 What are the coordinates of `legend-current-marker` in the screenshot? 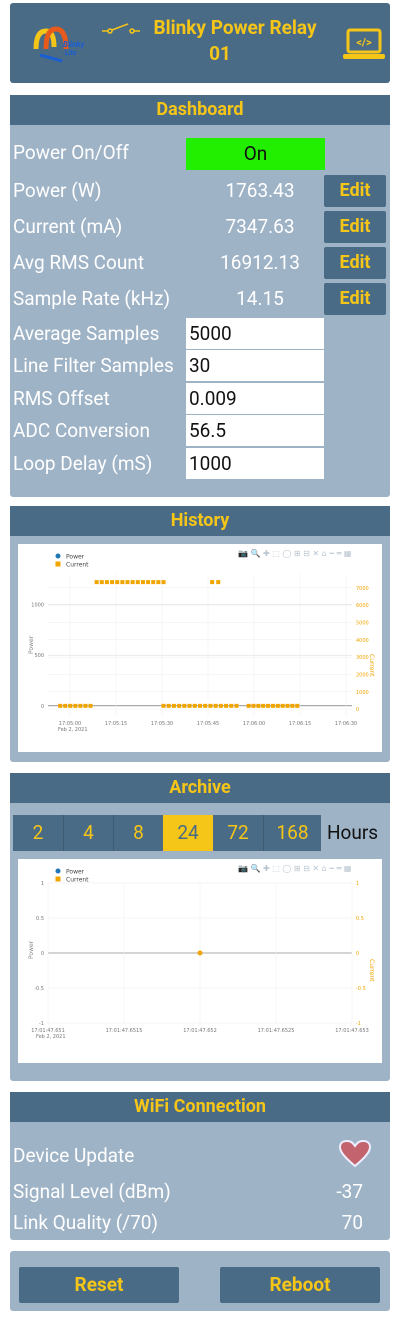 It's located at (58, 564).